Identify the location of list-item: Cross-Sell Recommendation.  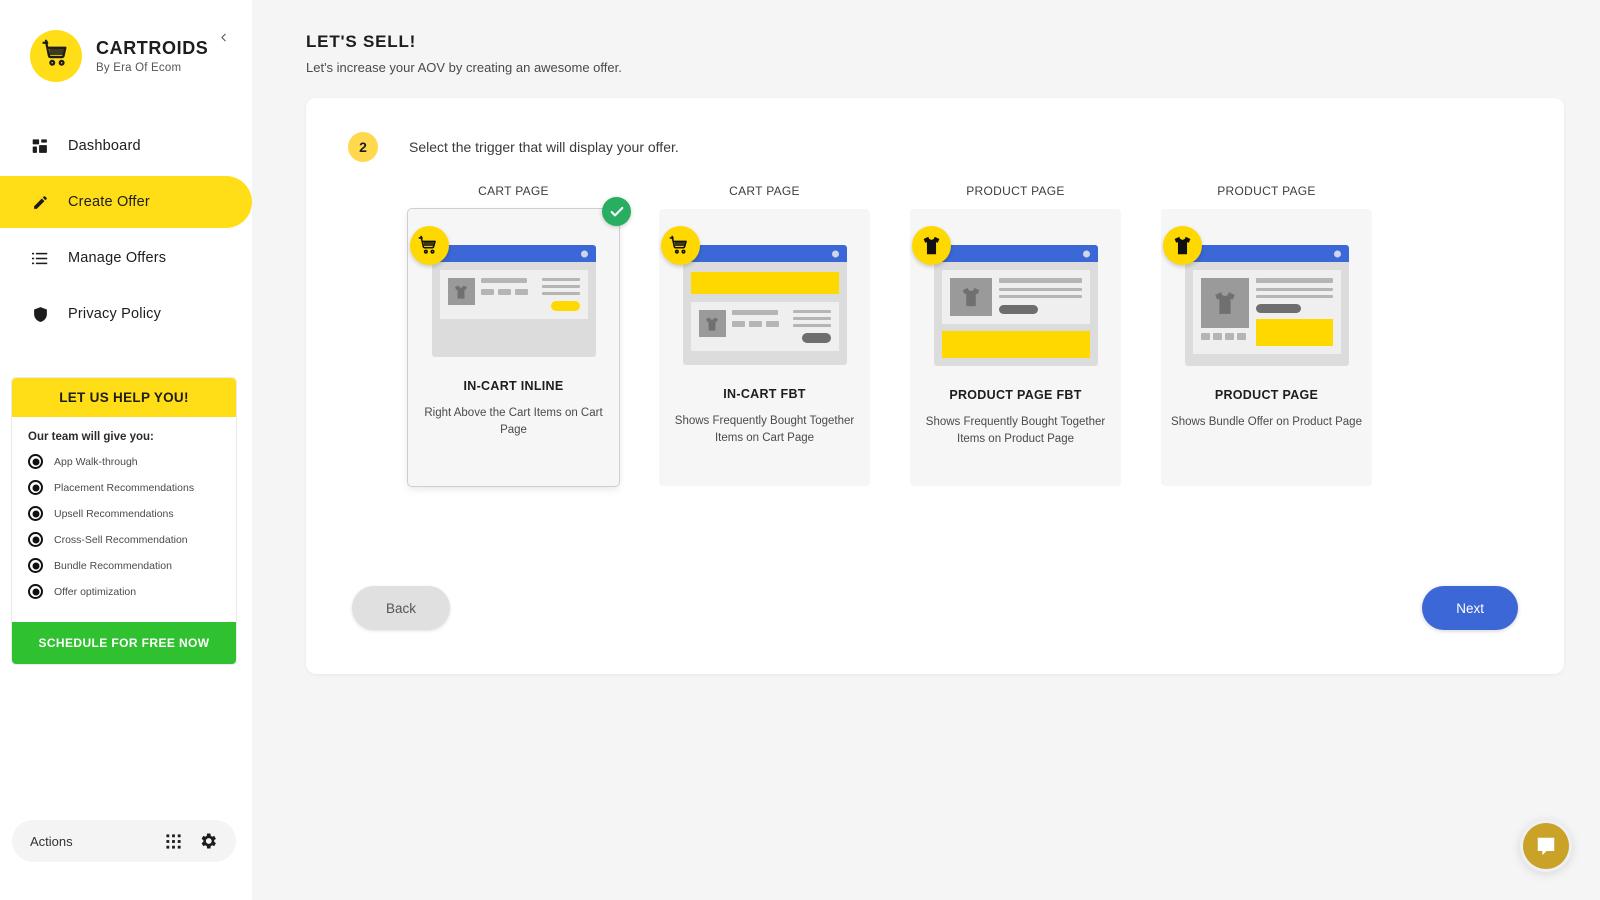
(132, 539).